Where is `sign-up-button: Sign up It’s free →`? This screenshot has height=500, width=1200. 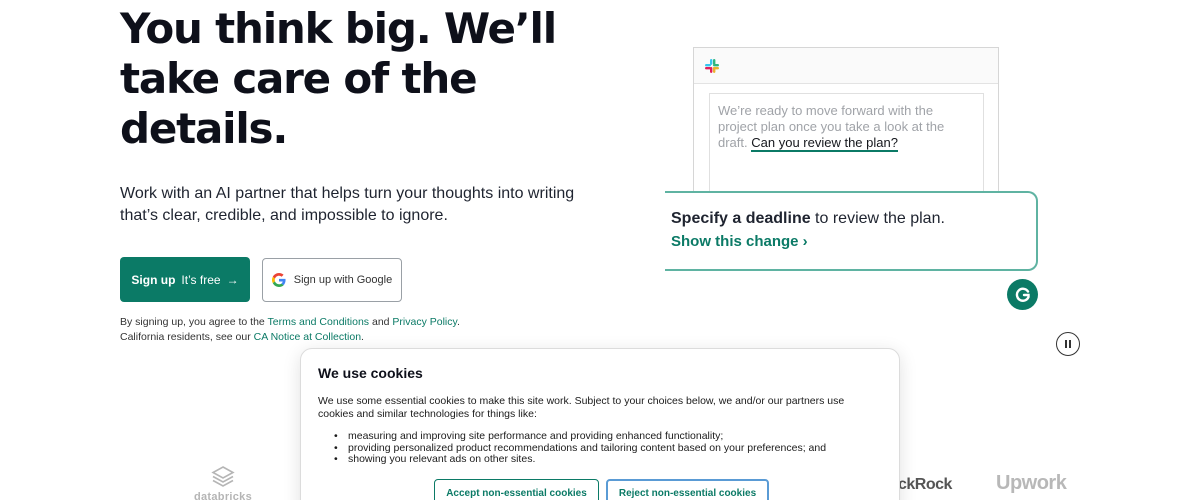
sign-up-button: Sign up It’s free → is located at coordinates (185, 279).